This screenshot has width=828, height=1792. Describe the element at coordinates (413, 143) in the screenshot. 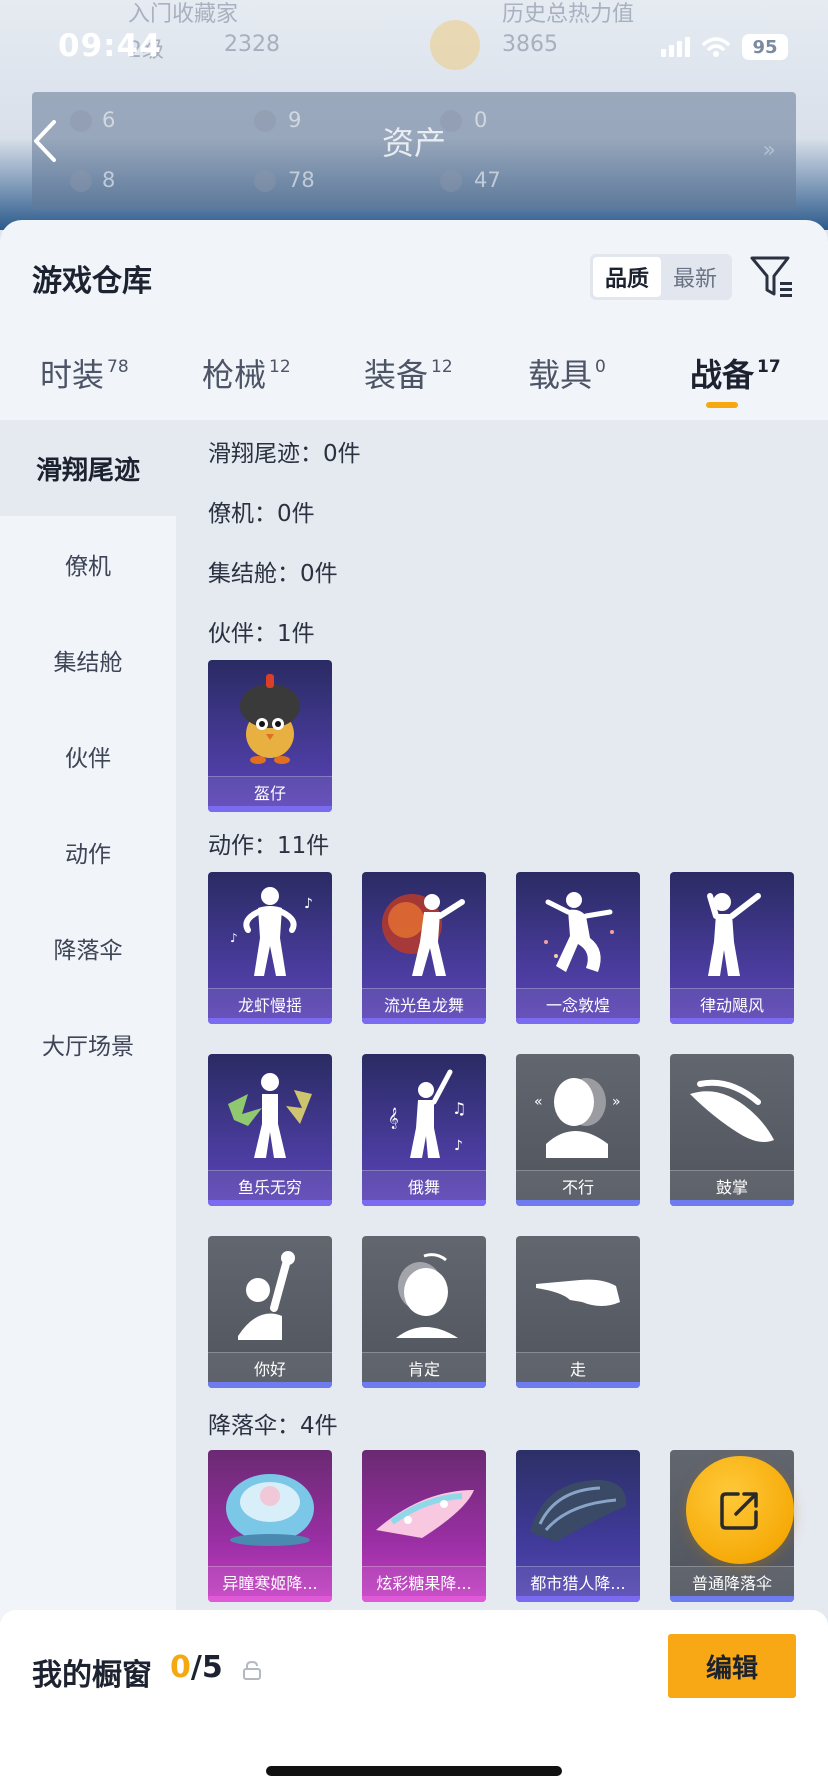

I see `page-title: 资产` at that location.